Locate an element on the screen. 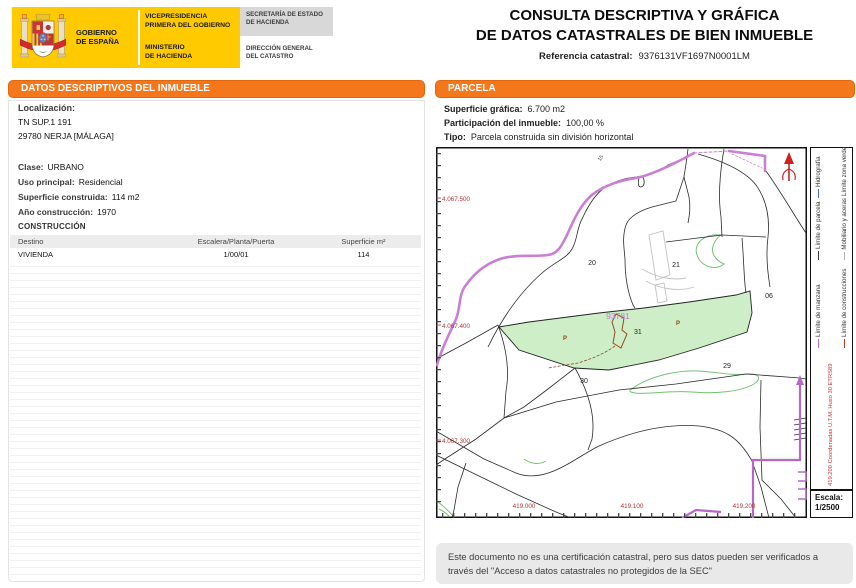  referencia-label: Referencia catastral: is located at coordinates (586, 56).